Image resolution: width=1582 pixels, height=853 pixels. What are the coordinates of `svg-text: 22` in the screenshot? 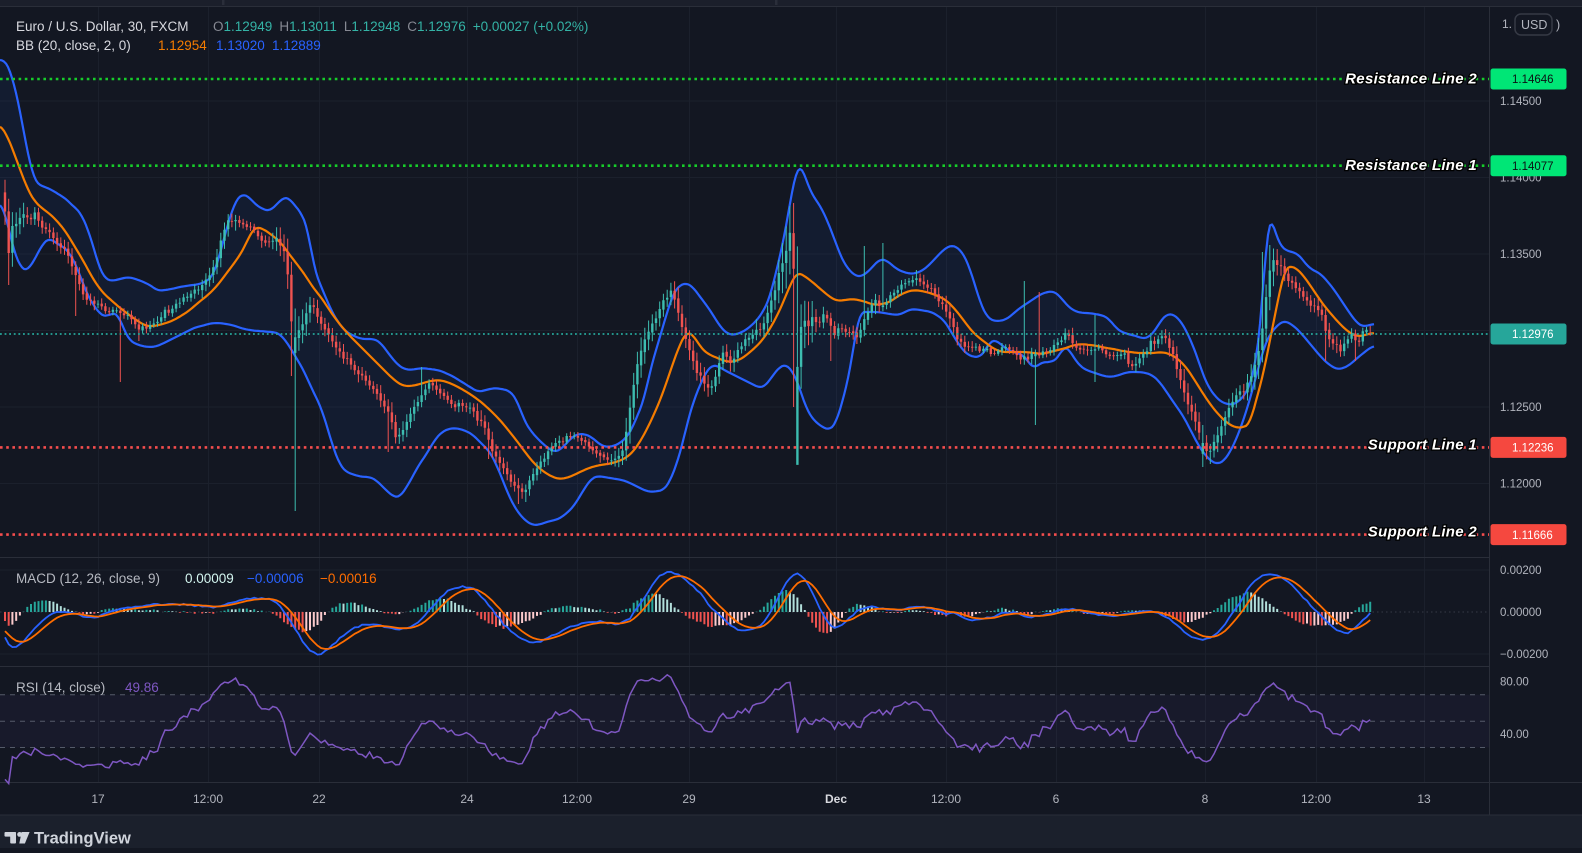 It's located at (319, 799).